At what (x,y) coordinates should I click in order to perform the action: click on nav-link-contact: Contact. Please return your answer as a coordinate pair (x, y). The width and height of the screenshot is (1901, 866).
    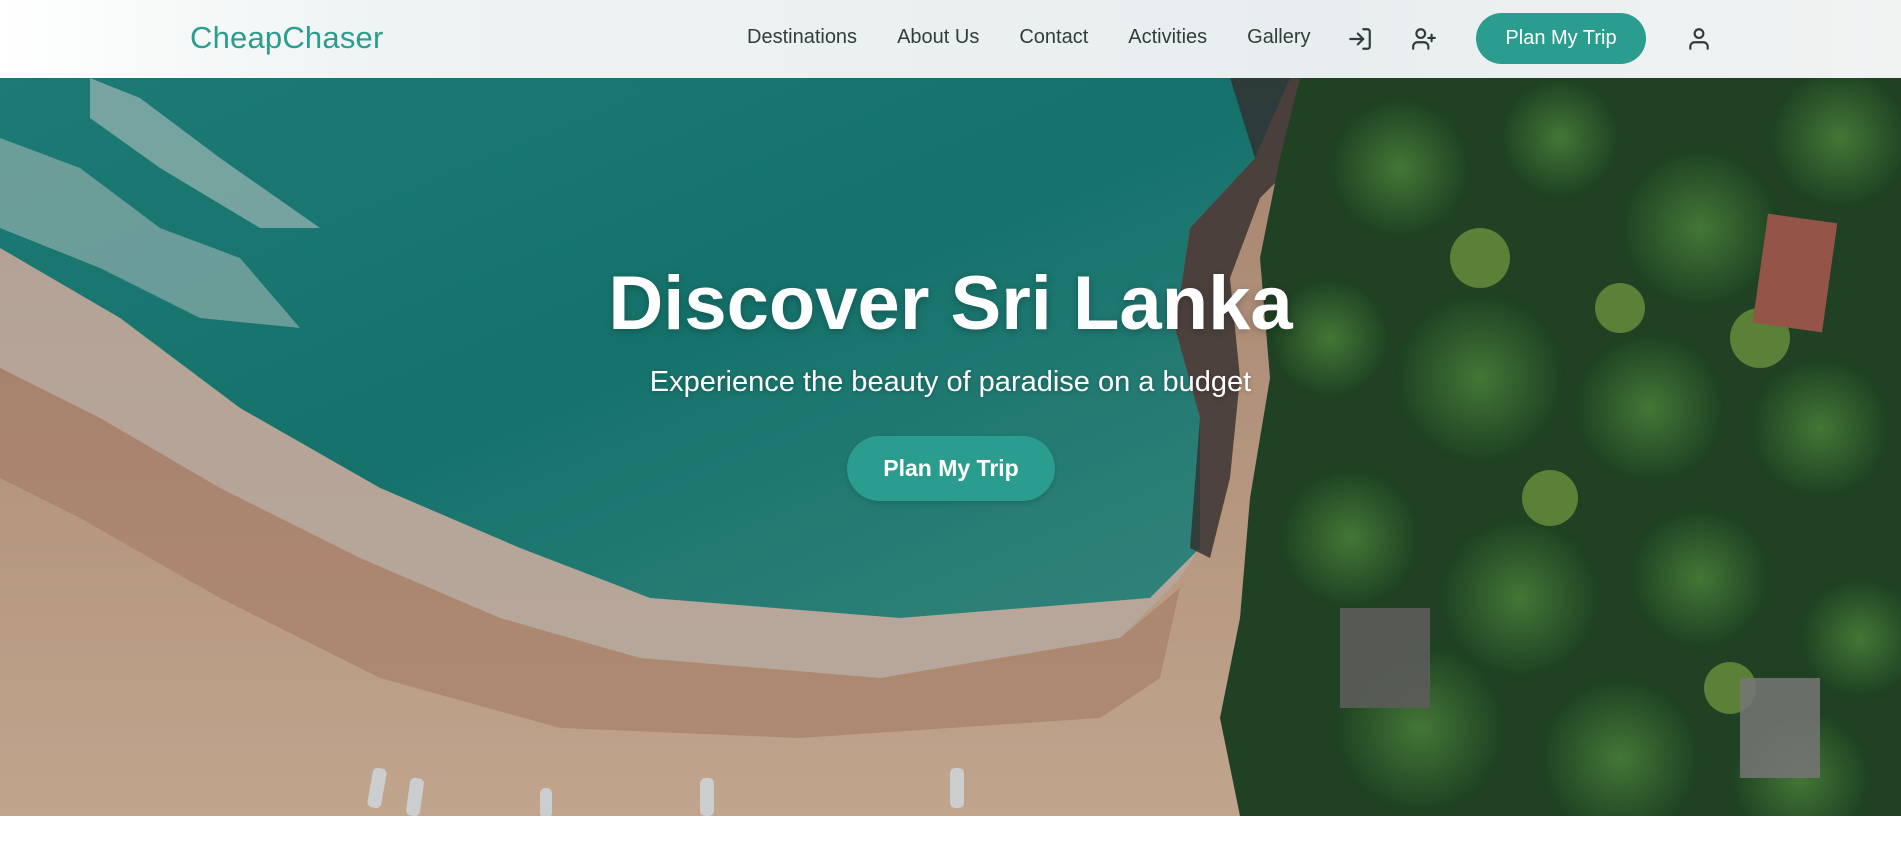
    Looking at the image, I should click on (1053, 37).